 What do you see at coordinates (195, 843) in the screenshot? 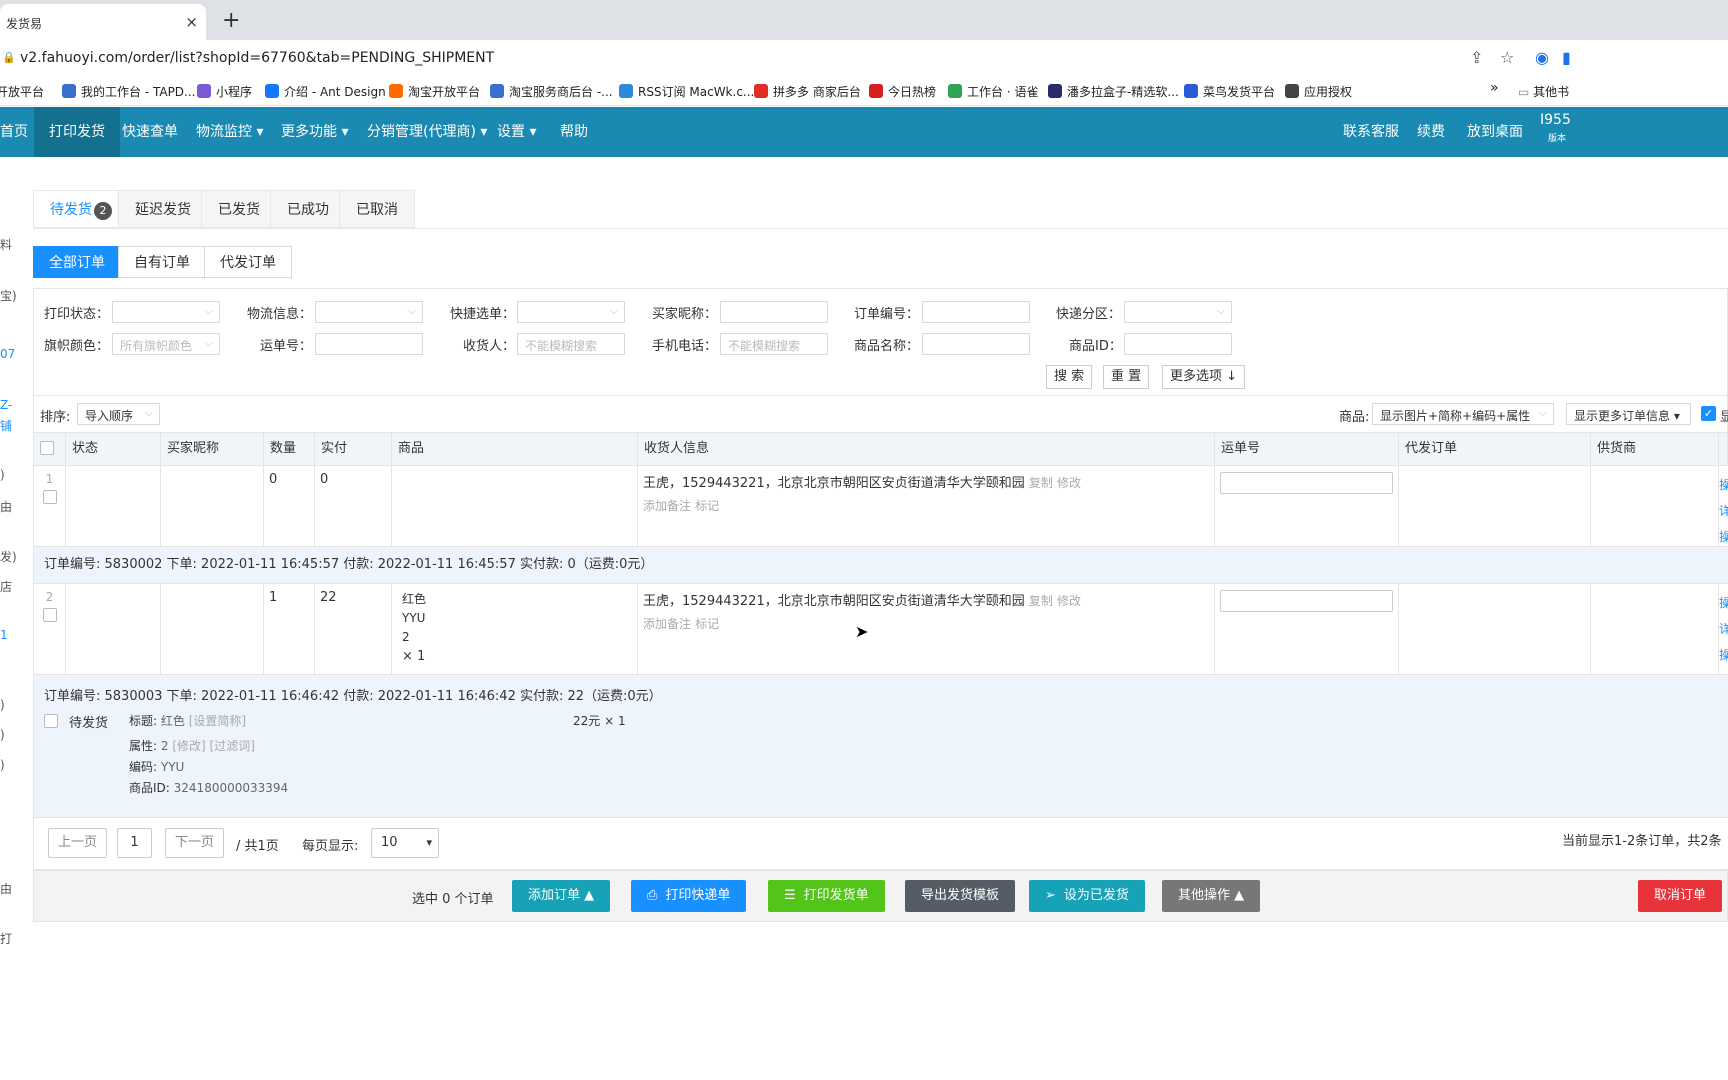
I see `next-page-button: 下一页` at bounding box center [195, 843].